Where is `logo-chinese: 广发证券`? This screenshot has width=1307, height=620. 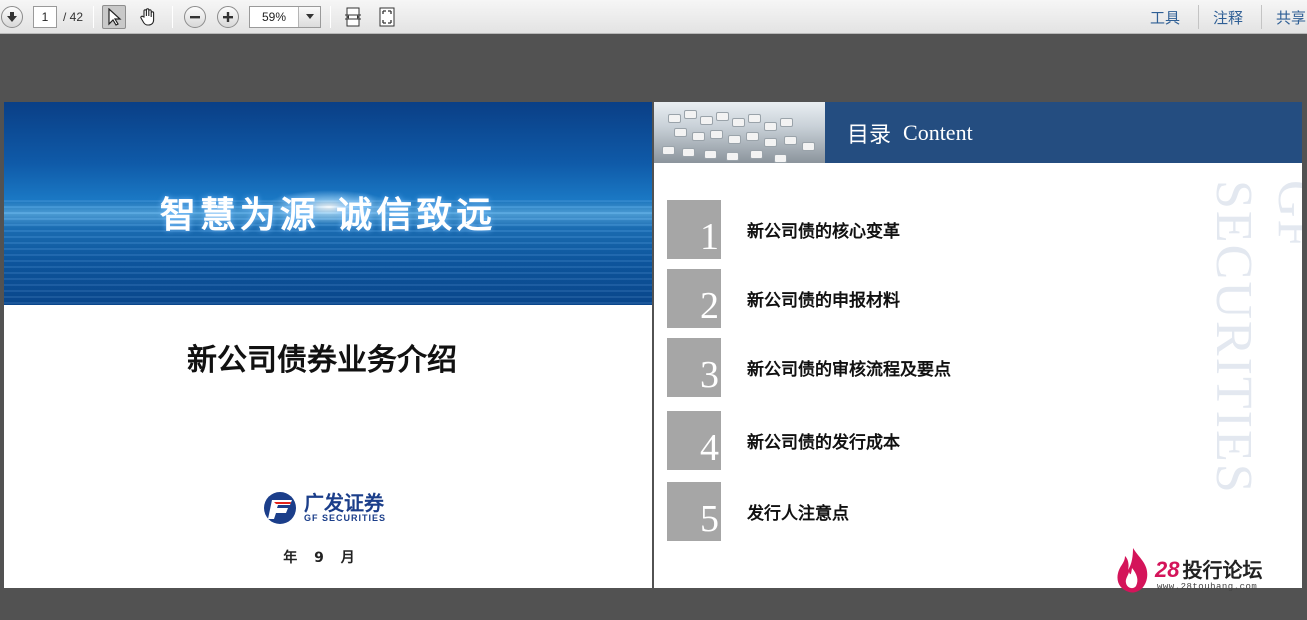
logo-chinese: 广发证券 is located at coordinates (344, 503).